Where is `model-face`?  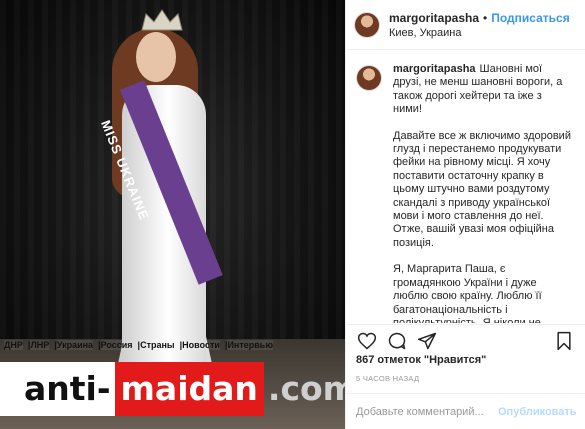
model-face is located at coordinates (156, 57).